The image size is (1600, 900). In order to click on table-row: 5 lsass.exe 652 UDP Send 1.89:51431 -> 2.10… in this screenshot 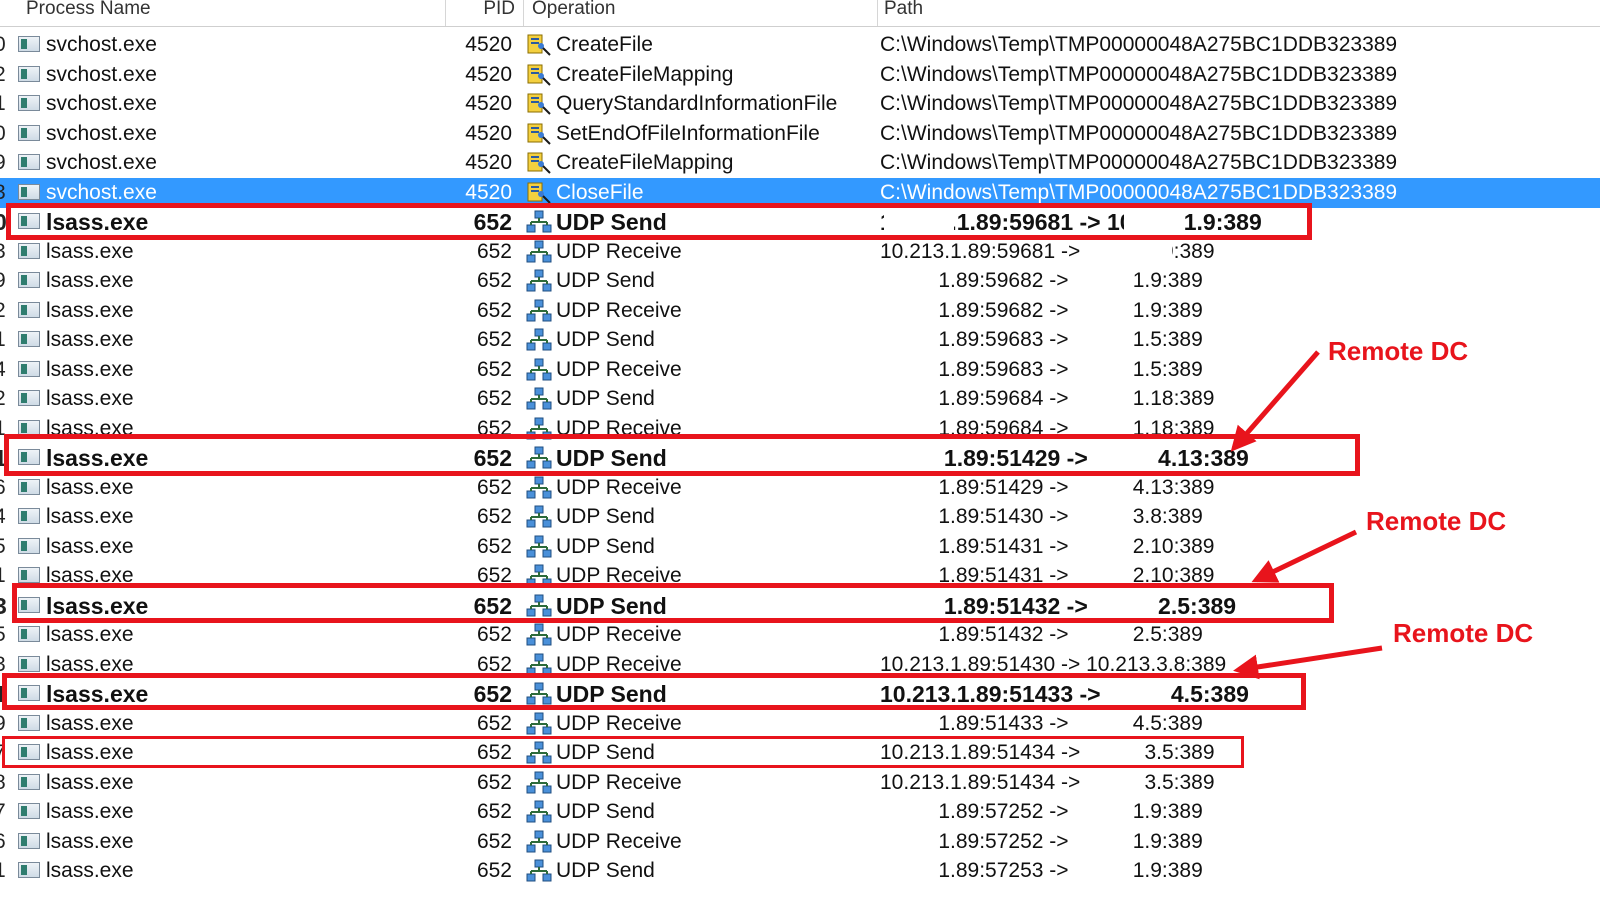, I will do `click(800, 547)`.